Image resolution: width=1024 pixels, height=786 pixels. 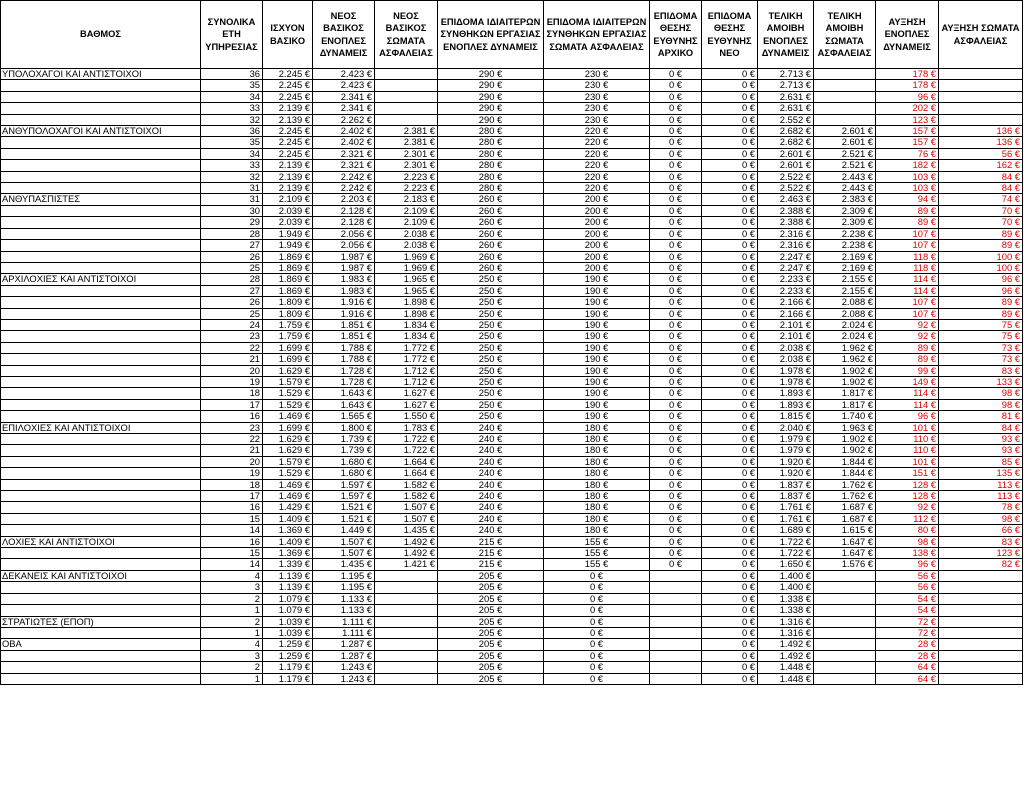 I want to click on new-basic-security-cell: 1.772 €, so click(x=406, y=359).